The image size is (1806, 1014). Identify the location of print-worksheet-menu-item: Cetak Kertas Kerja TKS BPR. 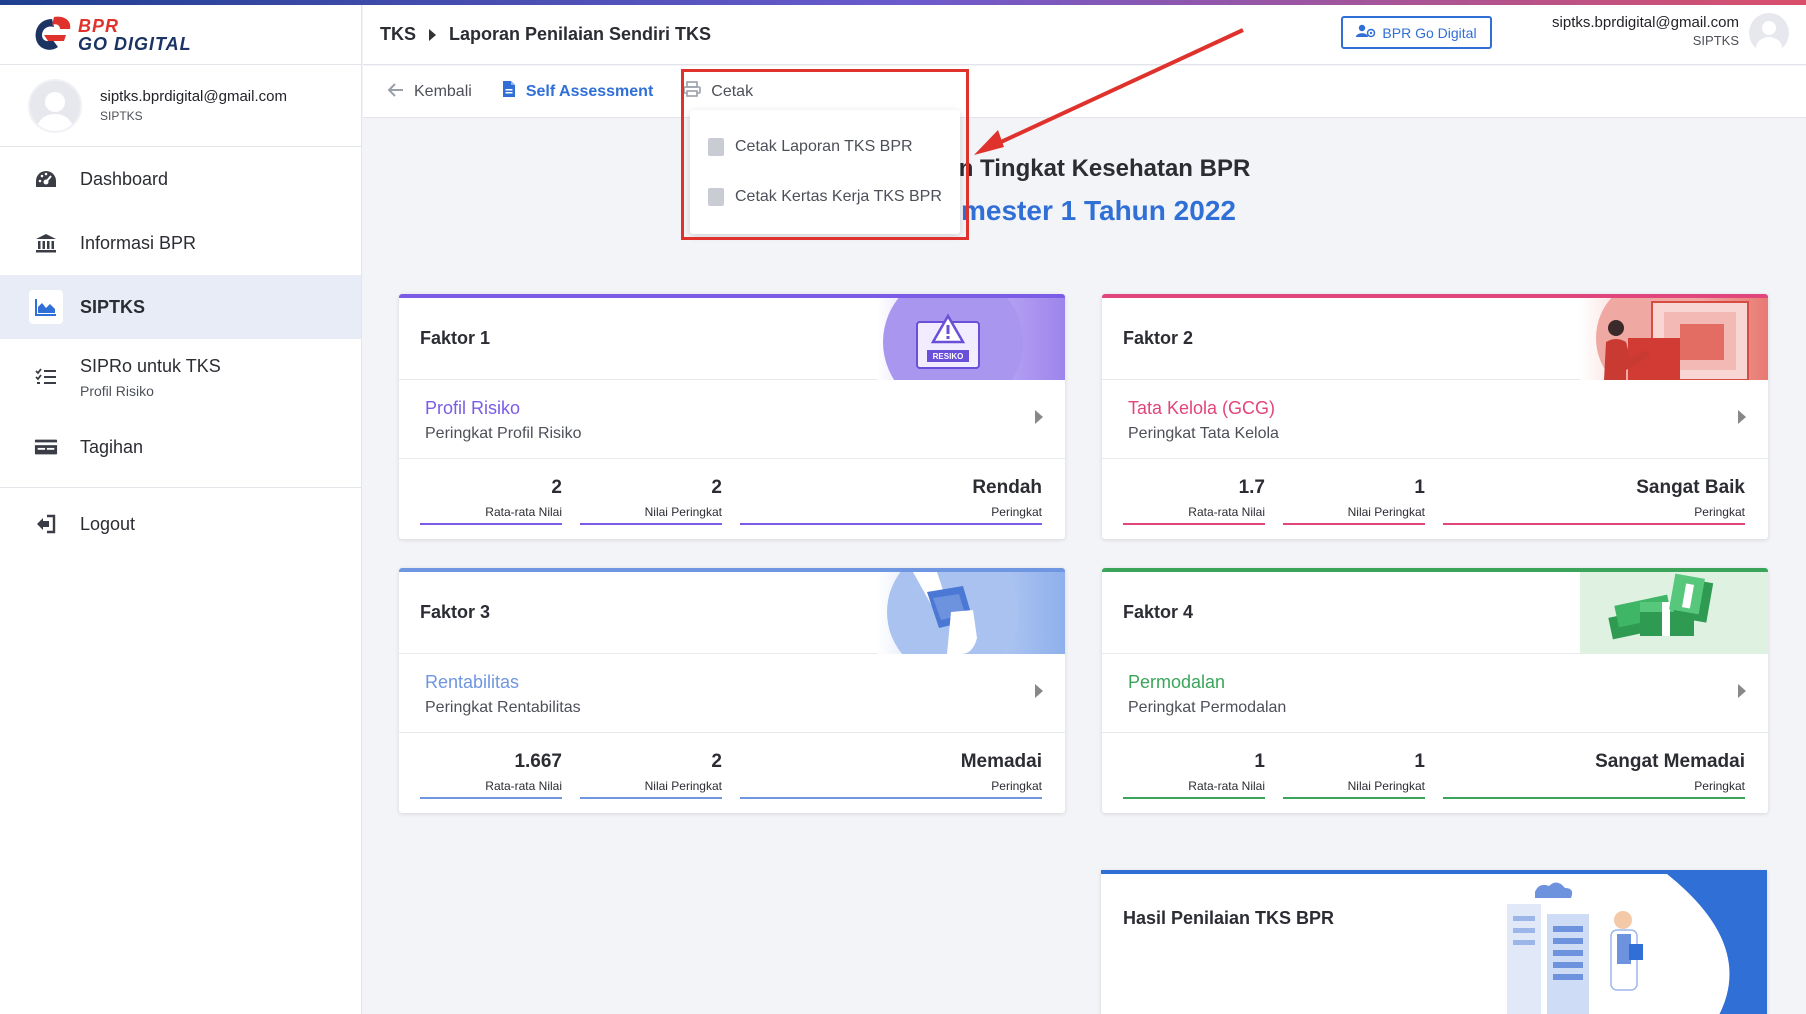
(825, 197).